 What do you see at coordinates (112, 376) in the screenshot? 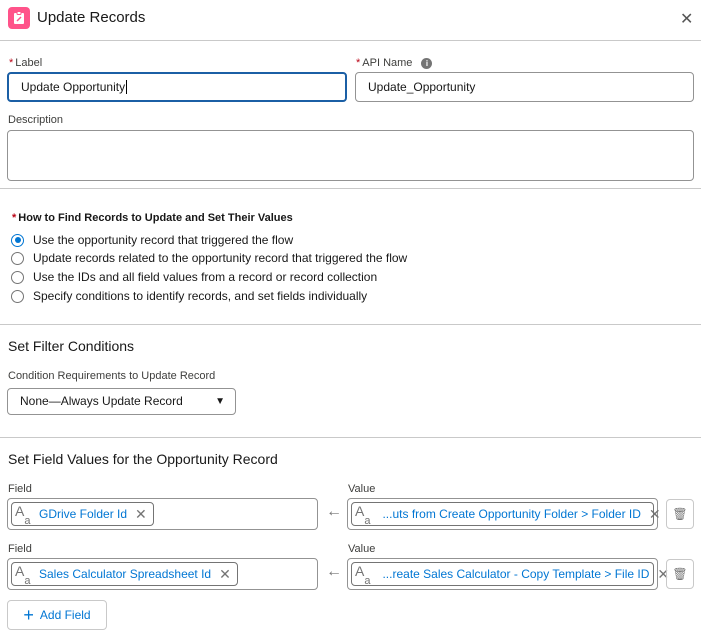
I see `condition-label: Condition Requirements to Update Record` at bounding box center [112, 376].